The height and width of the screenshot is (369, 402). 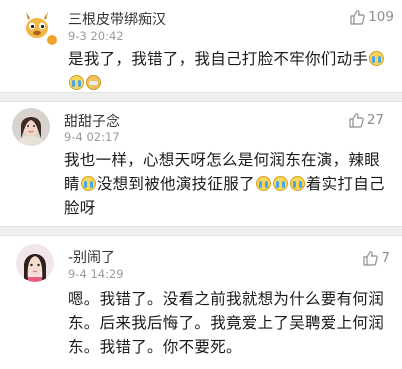 I want to click on girl-photo-avatar-icon, so click(x=31, y=127).